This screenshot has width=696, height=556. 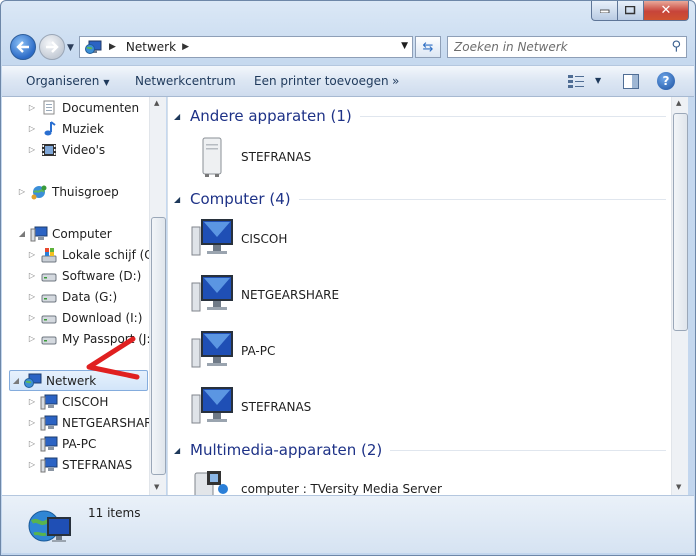 I want to click on group-header-multimedia: ◢ Multimedia-apparaten (2), so click(x=420, y=450).